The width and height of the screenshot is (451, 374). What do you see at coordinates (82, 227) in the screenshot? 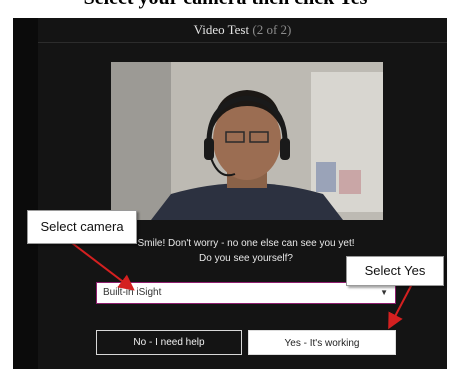
I see `select-camera-callout: Select camera` at bounding box center [82, 227].